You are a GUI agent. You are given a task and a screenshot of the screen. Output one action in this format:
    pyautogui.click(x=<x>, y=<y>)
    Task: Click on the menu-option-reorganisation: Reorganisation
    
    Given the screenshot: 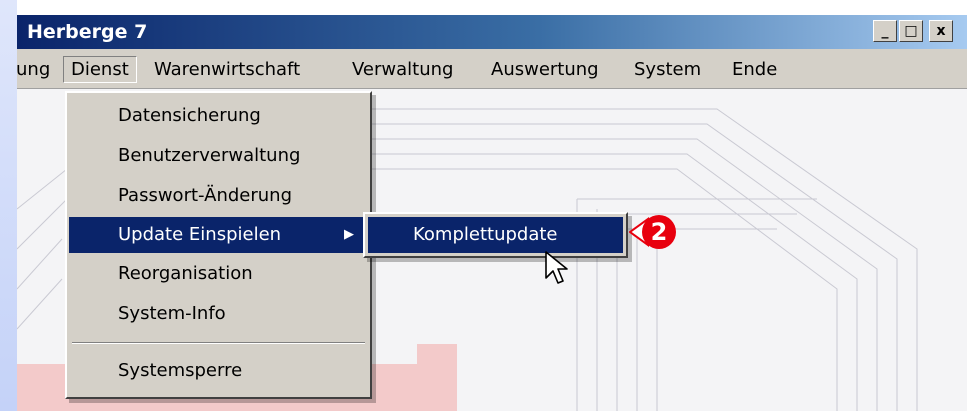 What is the action you would take?
    pyautogui.click(x=218, y=274)
    